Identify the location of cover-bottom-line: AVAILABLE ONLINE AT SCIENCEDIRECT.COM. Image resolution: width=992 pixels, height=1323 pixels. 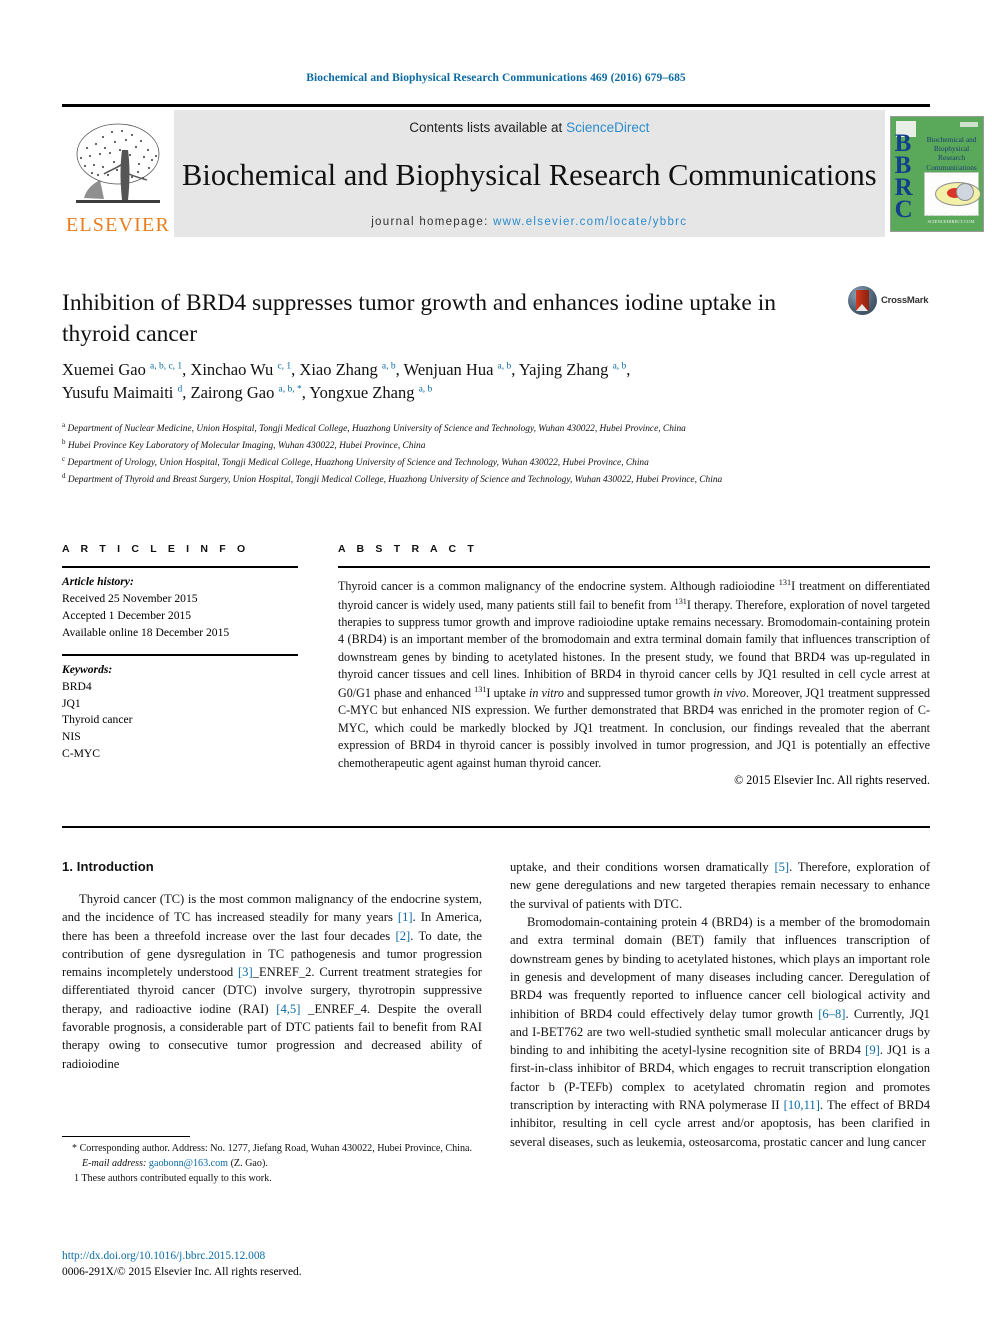
(951, 217).